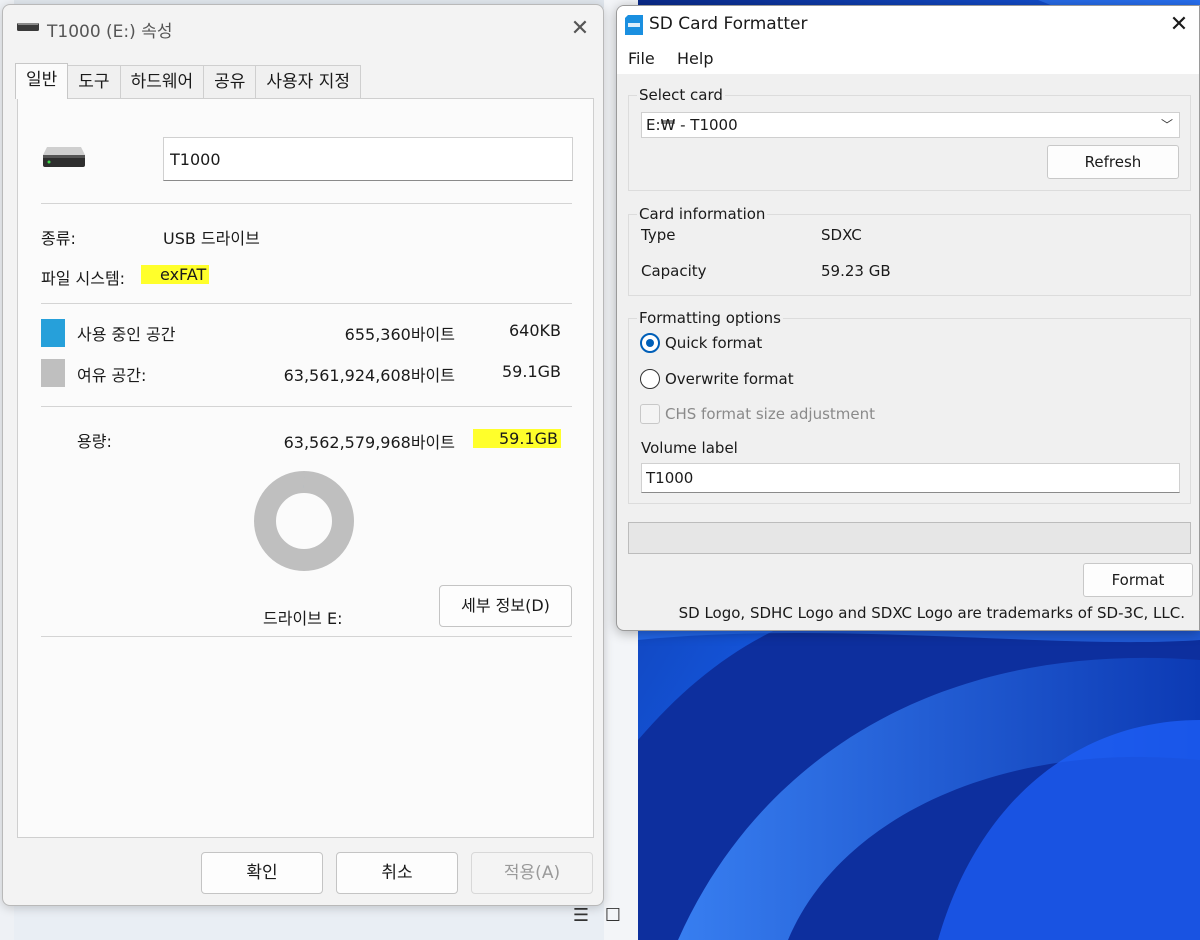  I want to click on free-space-size: 59.1GB, so click(531, 371).